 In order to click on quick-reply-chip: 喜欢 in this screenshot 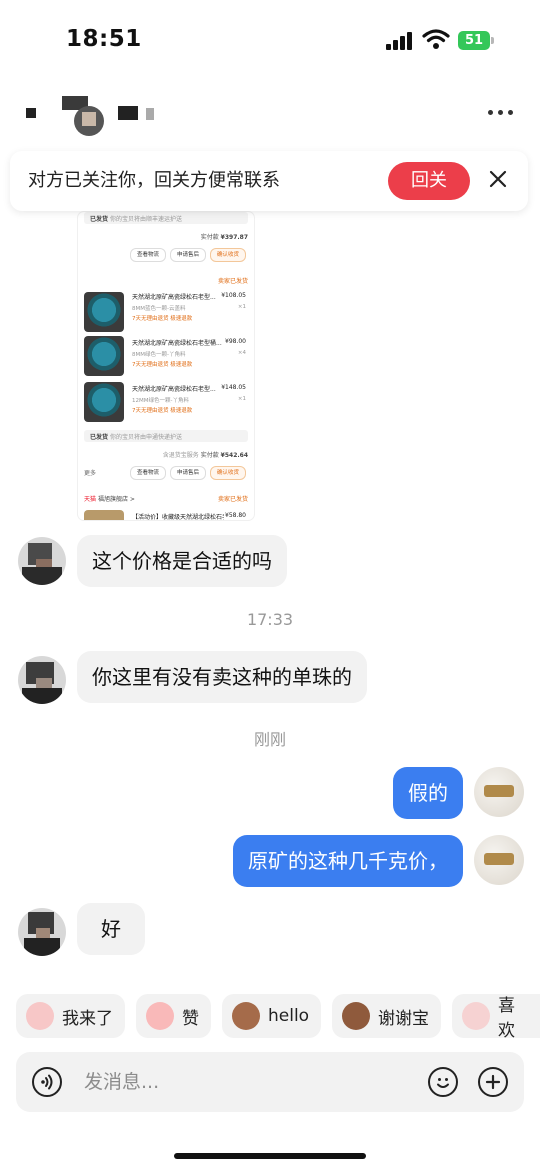, I will do `click(496, 1017)`.